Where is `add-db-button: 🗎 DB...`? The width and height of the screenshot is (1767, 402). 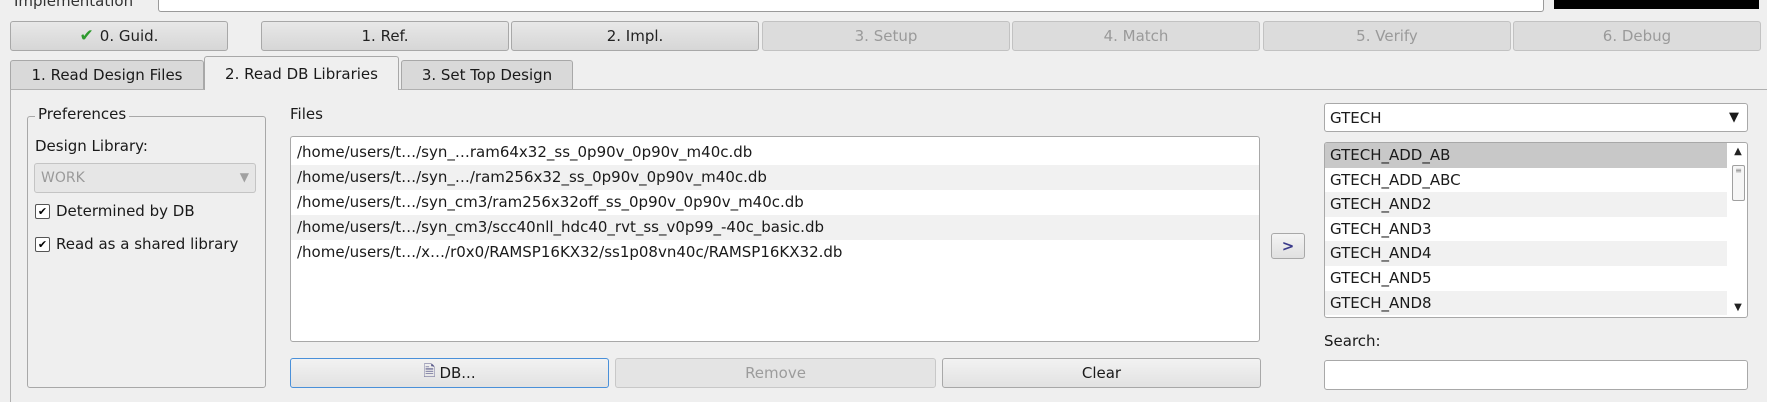 add-db-button: 🗎 DB... is located at coordinates (449, 373).